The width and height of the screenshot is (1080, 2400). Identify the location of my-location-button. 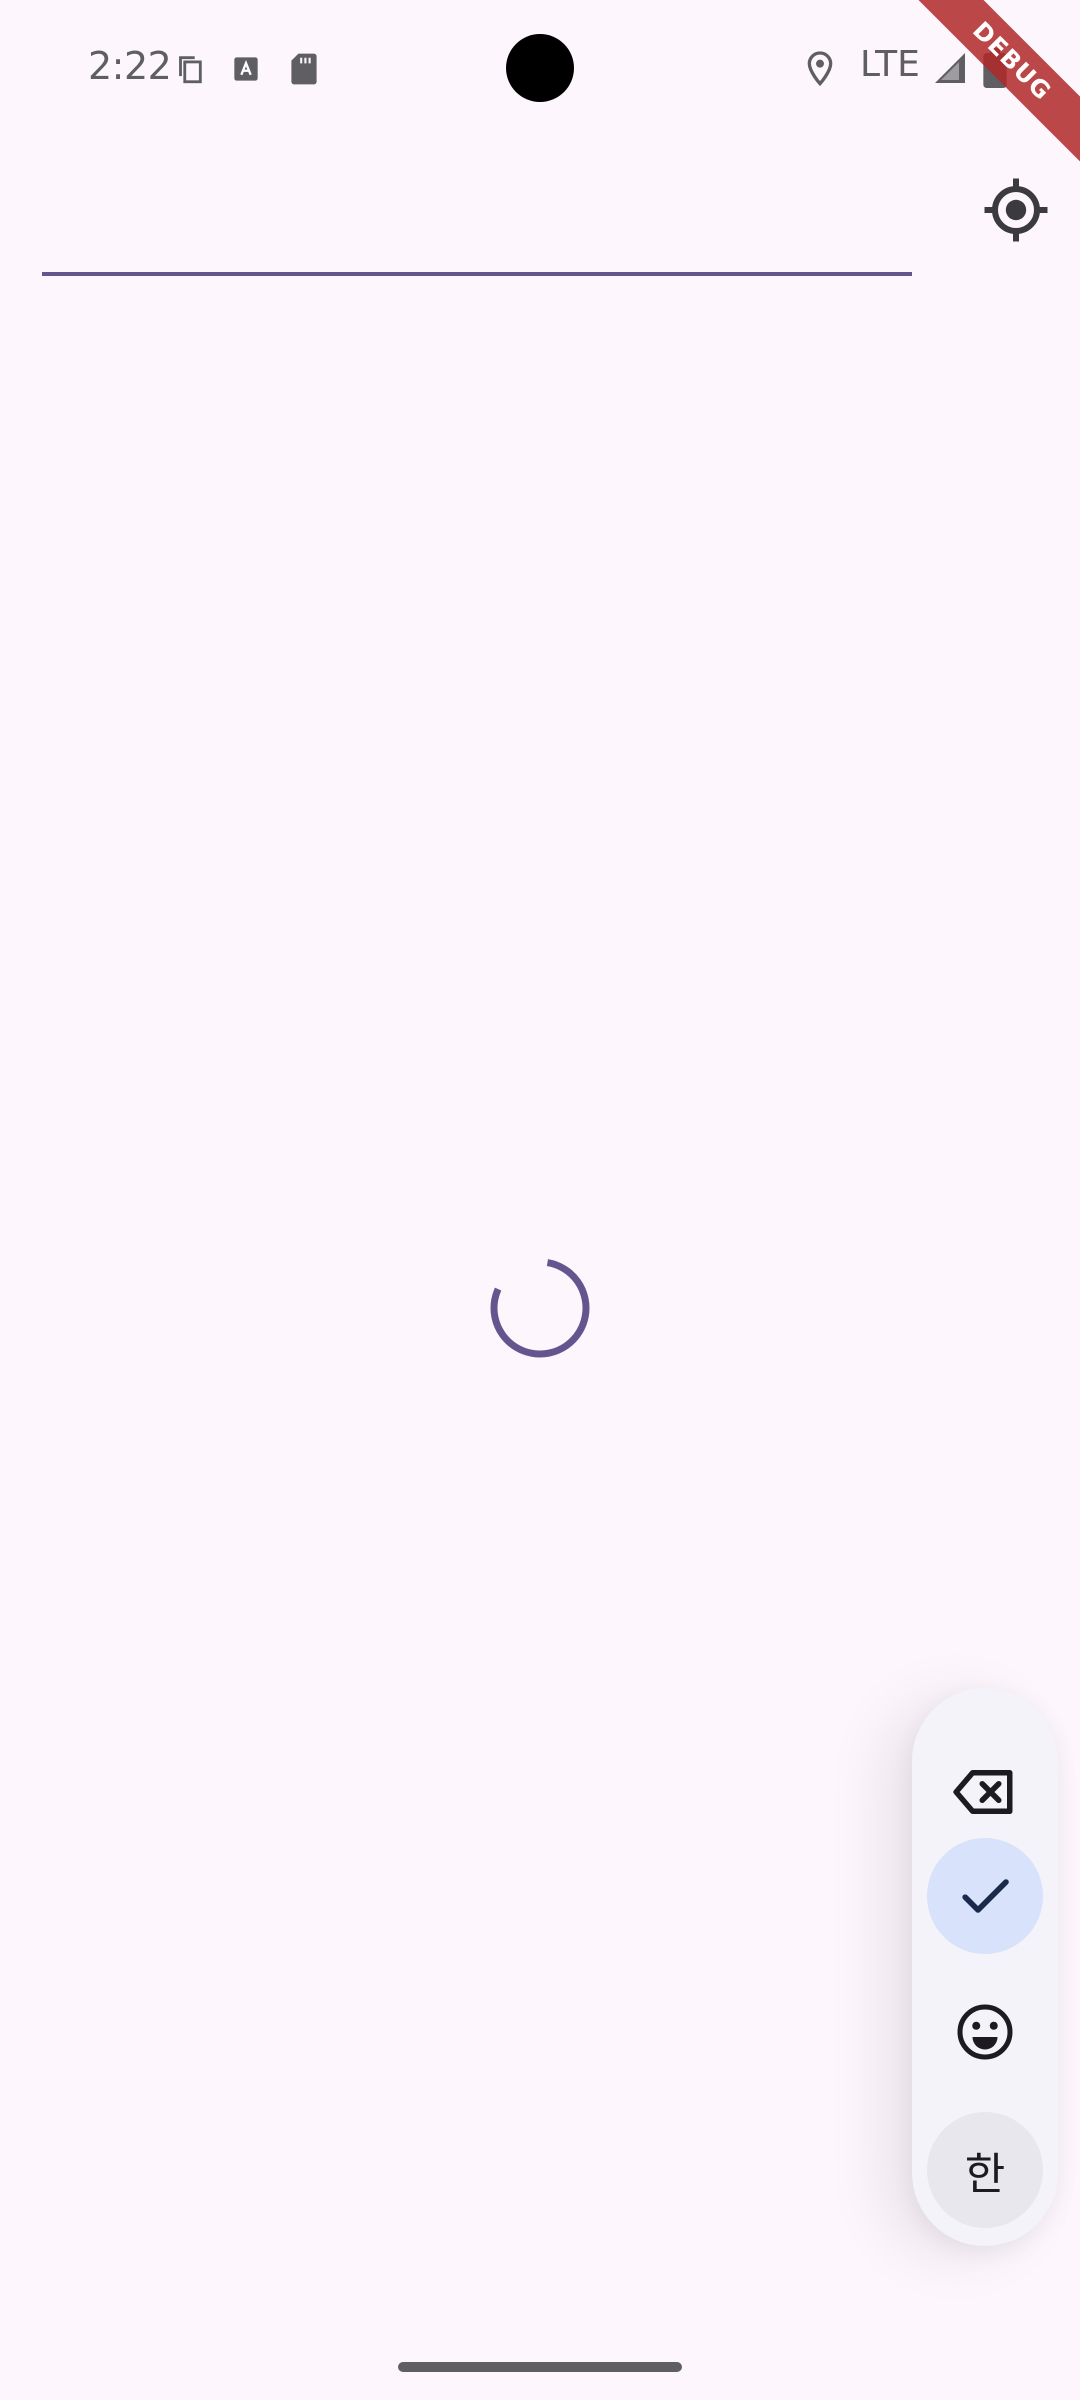
(1016, 210).